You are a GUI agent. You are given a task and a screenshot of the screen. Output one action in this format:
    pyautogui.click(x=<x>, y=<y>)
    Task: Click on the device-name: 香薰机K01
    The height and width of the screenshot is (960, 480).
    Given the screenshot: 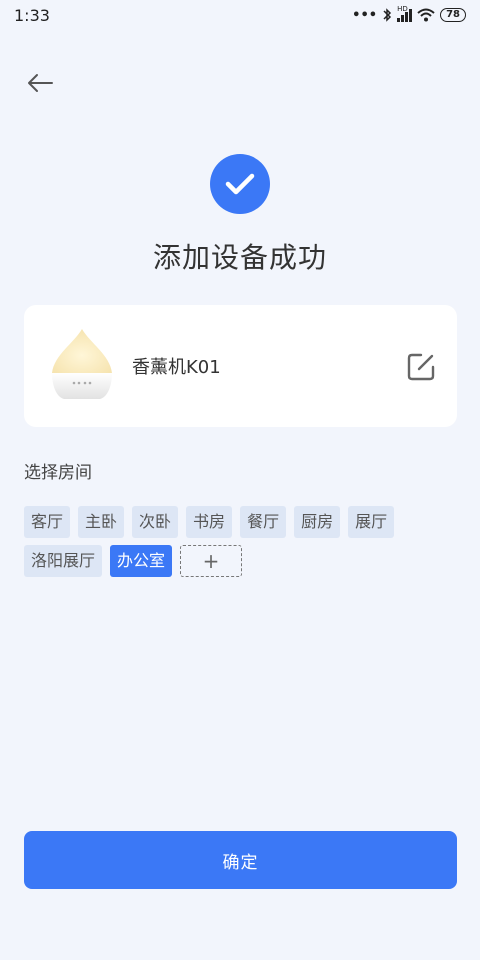 What is the action you would take?
    pyautogui.click(x=176, y=367)
    